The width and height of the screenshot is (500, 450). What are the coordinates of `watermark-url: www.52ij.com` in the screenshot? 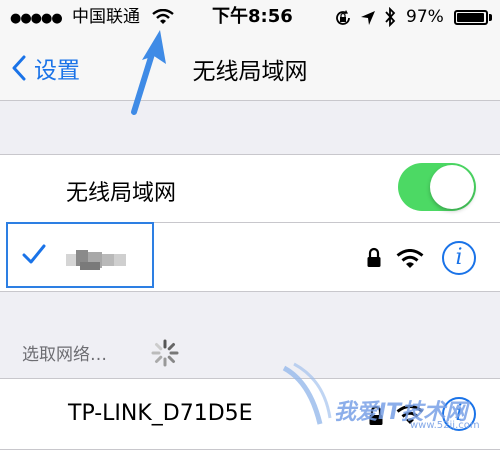 It's located at (445, 425).